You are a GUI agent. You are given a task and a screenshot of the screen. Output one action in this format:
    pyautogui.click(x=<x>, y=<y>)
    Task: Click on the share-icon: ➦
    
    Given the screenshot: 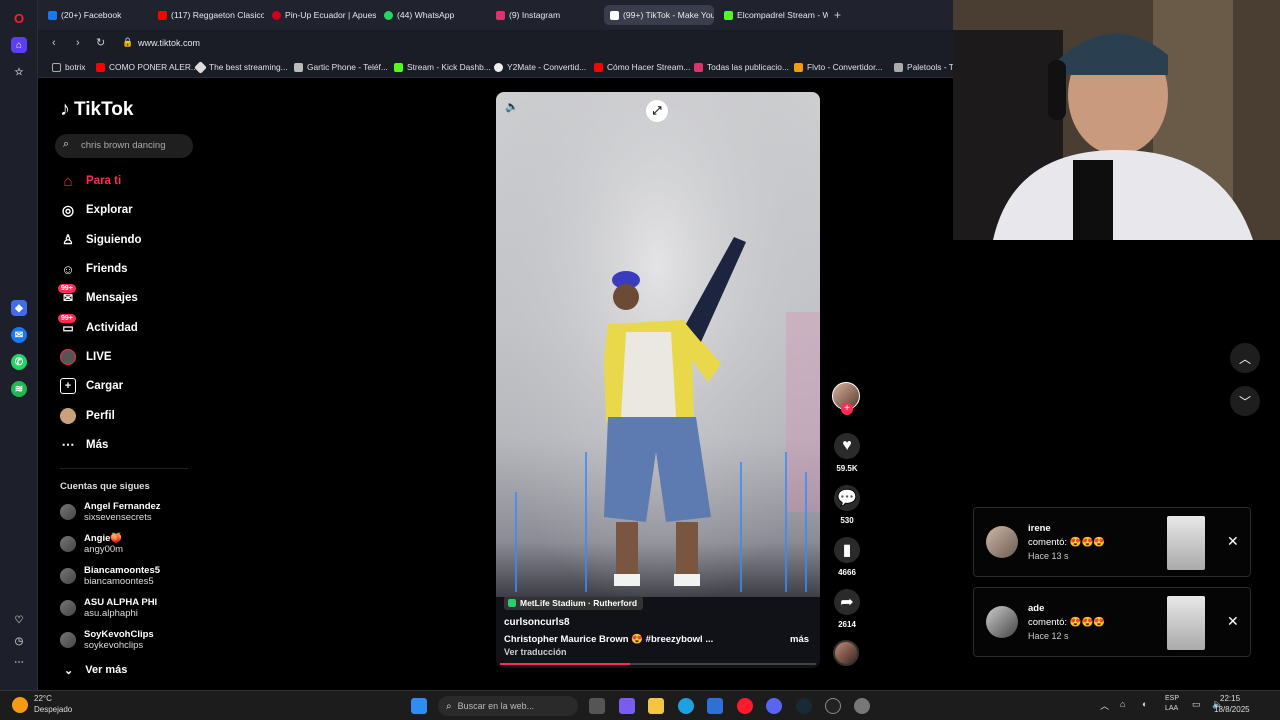 What is the action you would take?
    pyautogui.click(x=847, y=602)
    